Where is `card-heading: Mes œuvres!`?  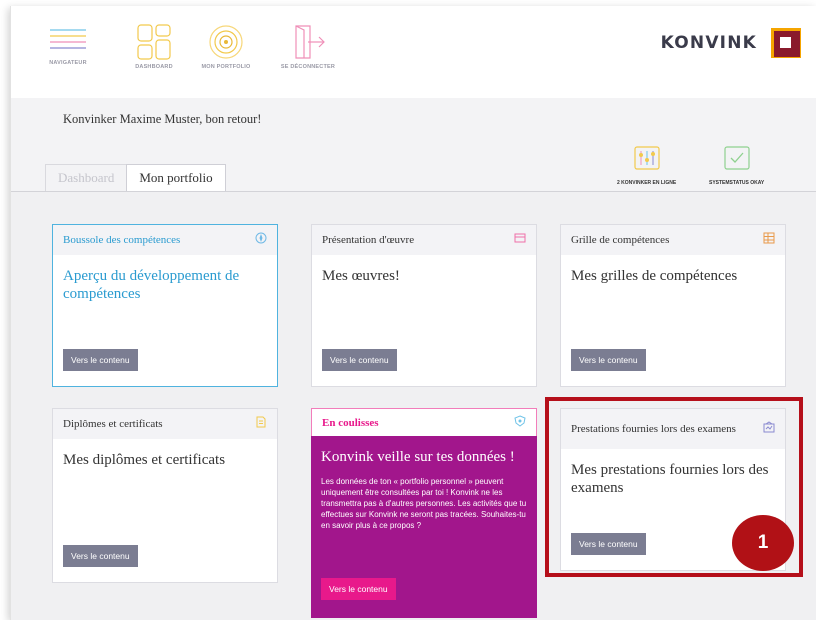 card-heading: Mes œuvres! is located at coordinates (361, 276).